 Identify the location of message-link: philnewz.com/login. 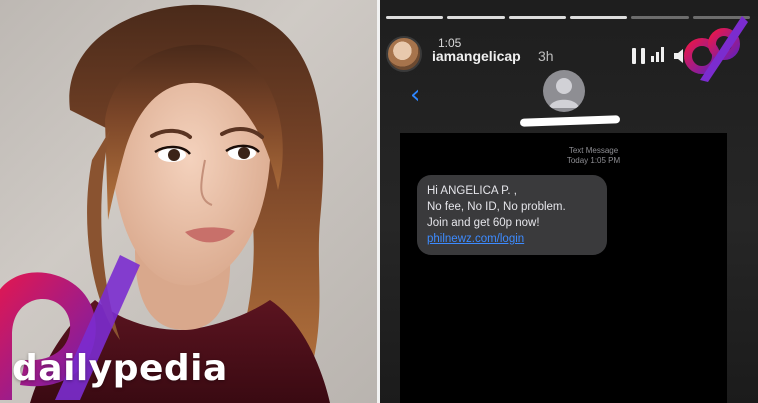
(512, 239).